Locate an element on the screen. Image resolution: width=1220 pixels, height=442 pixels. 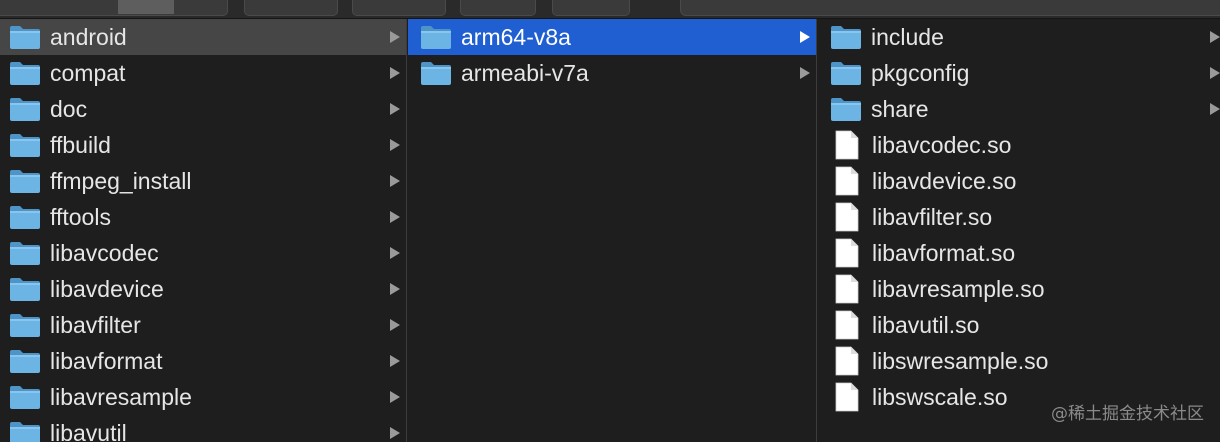
item-label: armeabi-v7a is located at coordinates (525, 72).